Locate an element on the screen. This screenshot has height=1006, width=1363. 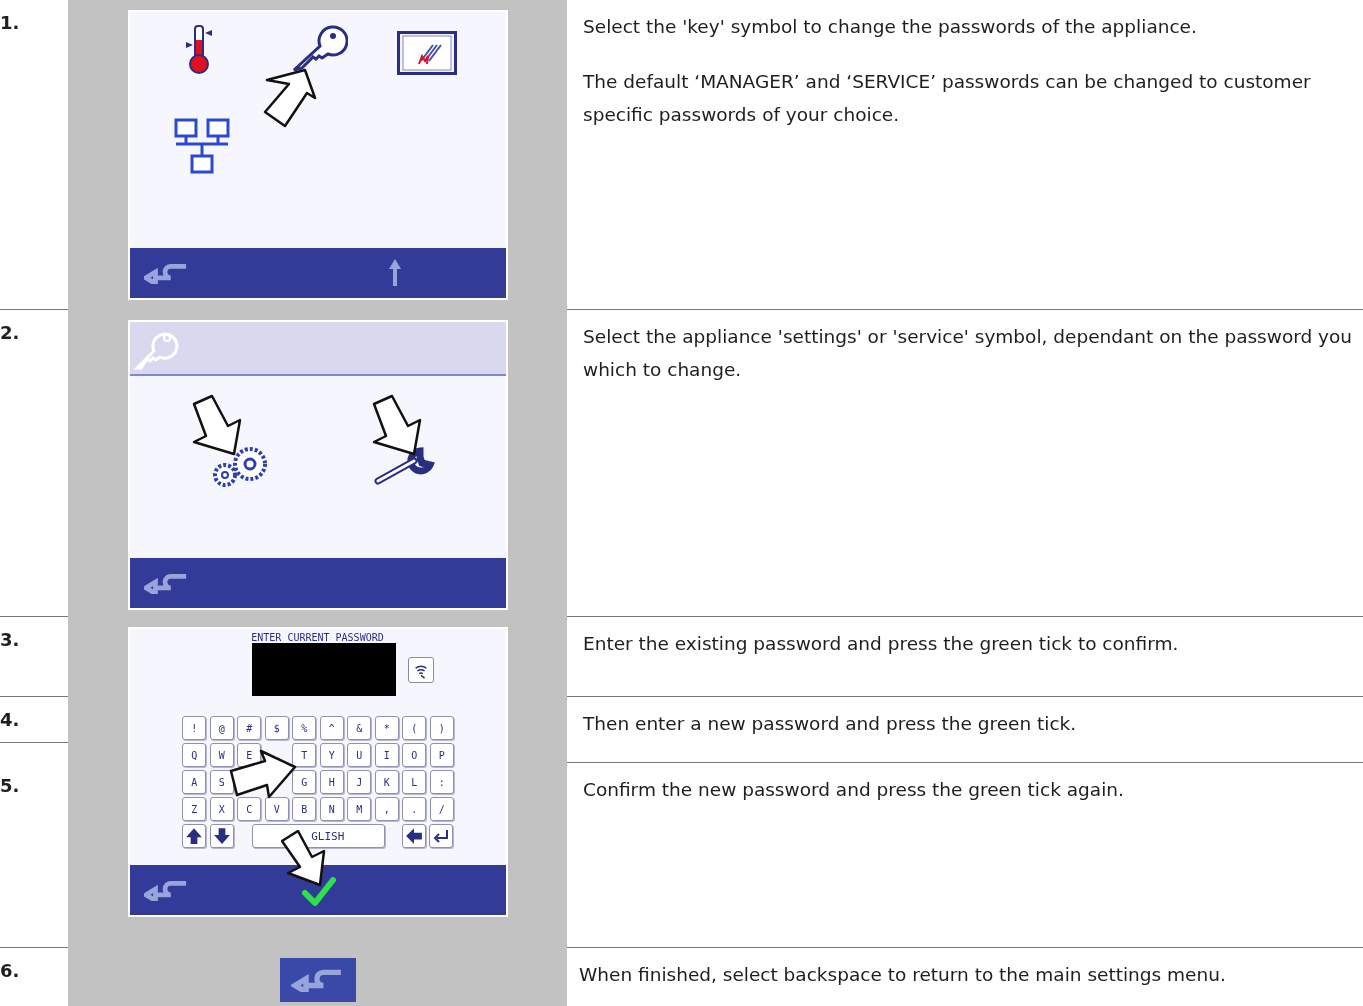
keyboard-key: M is located at coordinates (359, 809).